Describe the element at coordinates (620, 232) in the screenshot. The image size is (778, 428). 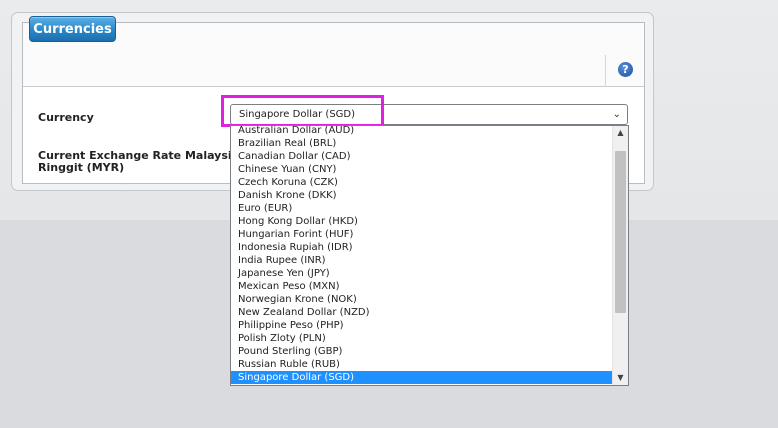
I see `scrollbar-thumb` at that location.